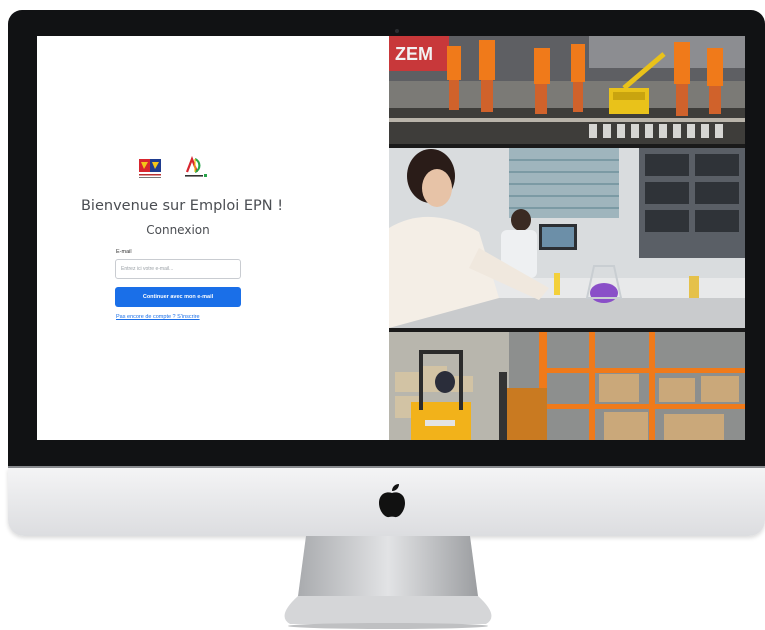  Describe the element at coordinates (158, 317) in the screenshot. I see `signup-link: Pas encore de compte ? S'inscrire` at that location.